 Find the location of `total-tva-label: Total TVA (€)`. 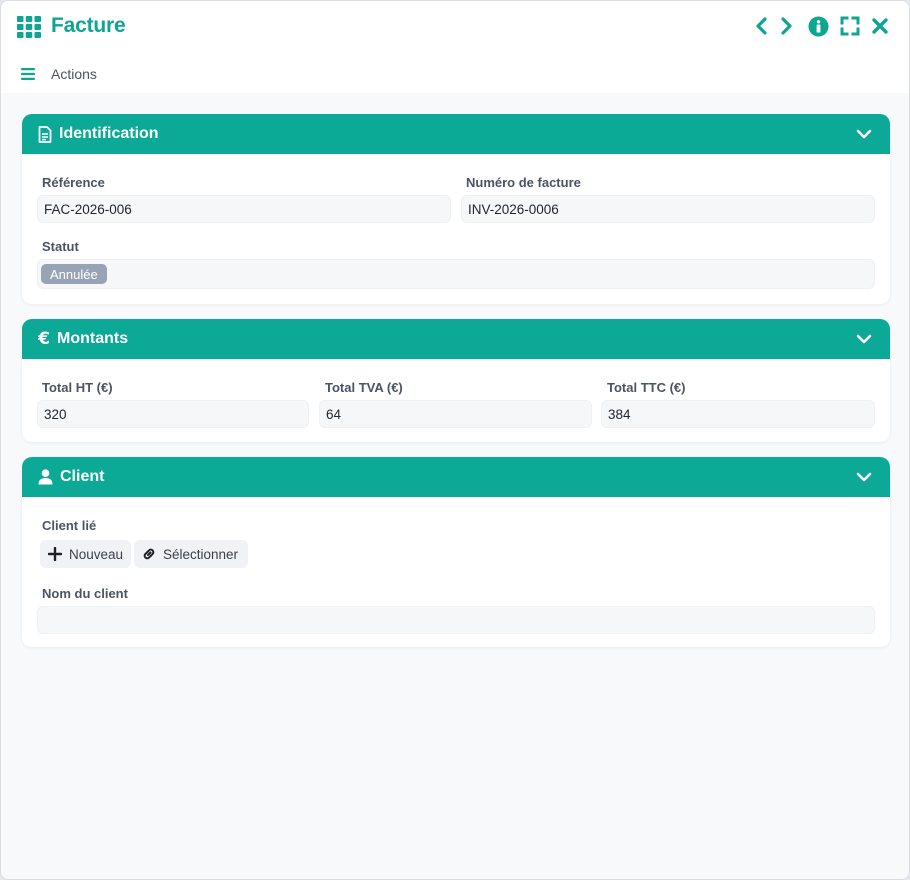

total-tva-label: Total TVA (€) is located at coordinates (364, 387).